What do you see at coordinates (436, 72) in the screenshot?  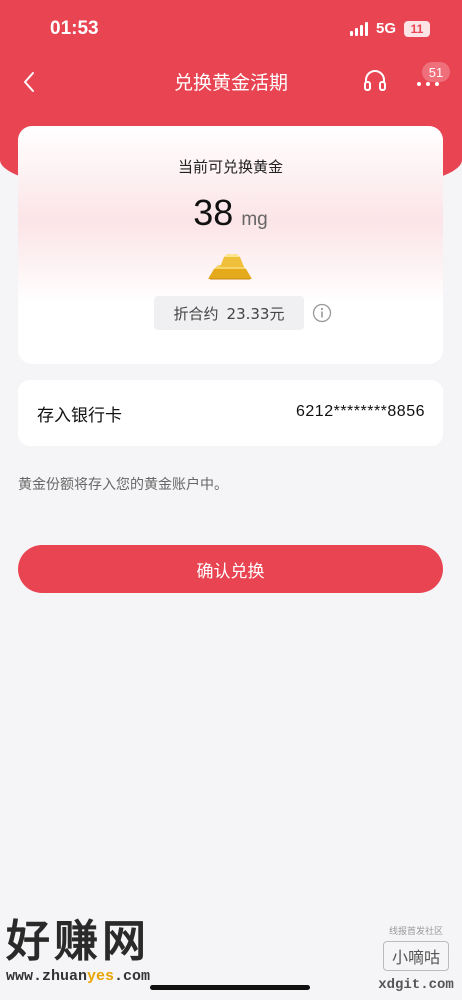 I see `notification-badge: 51` at bounding box center [436, 72].